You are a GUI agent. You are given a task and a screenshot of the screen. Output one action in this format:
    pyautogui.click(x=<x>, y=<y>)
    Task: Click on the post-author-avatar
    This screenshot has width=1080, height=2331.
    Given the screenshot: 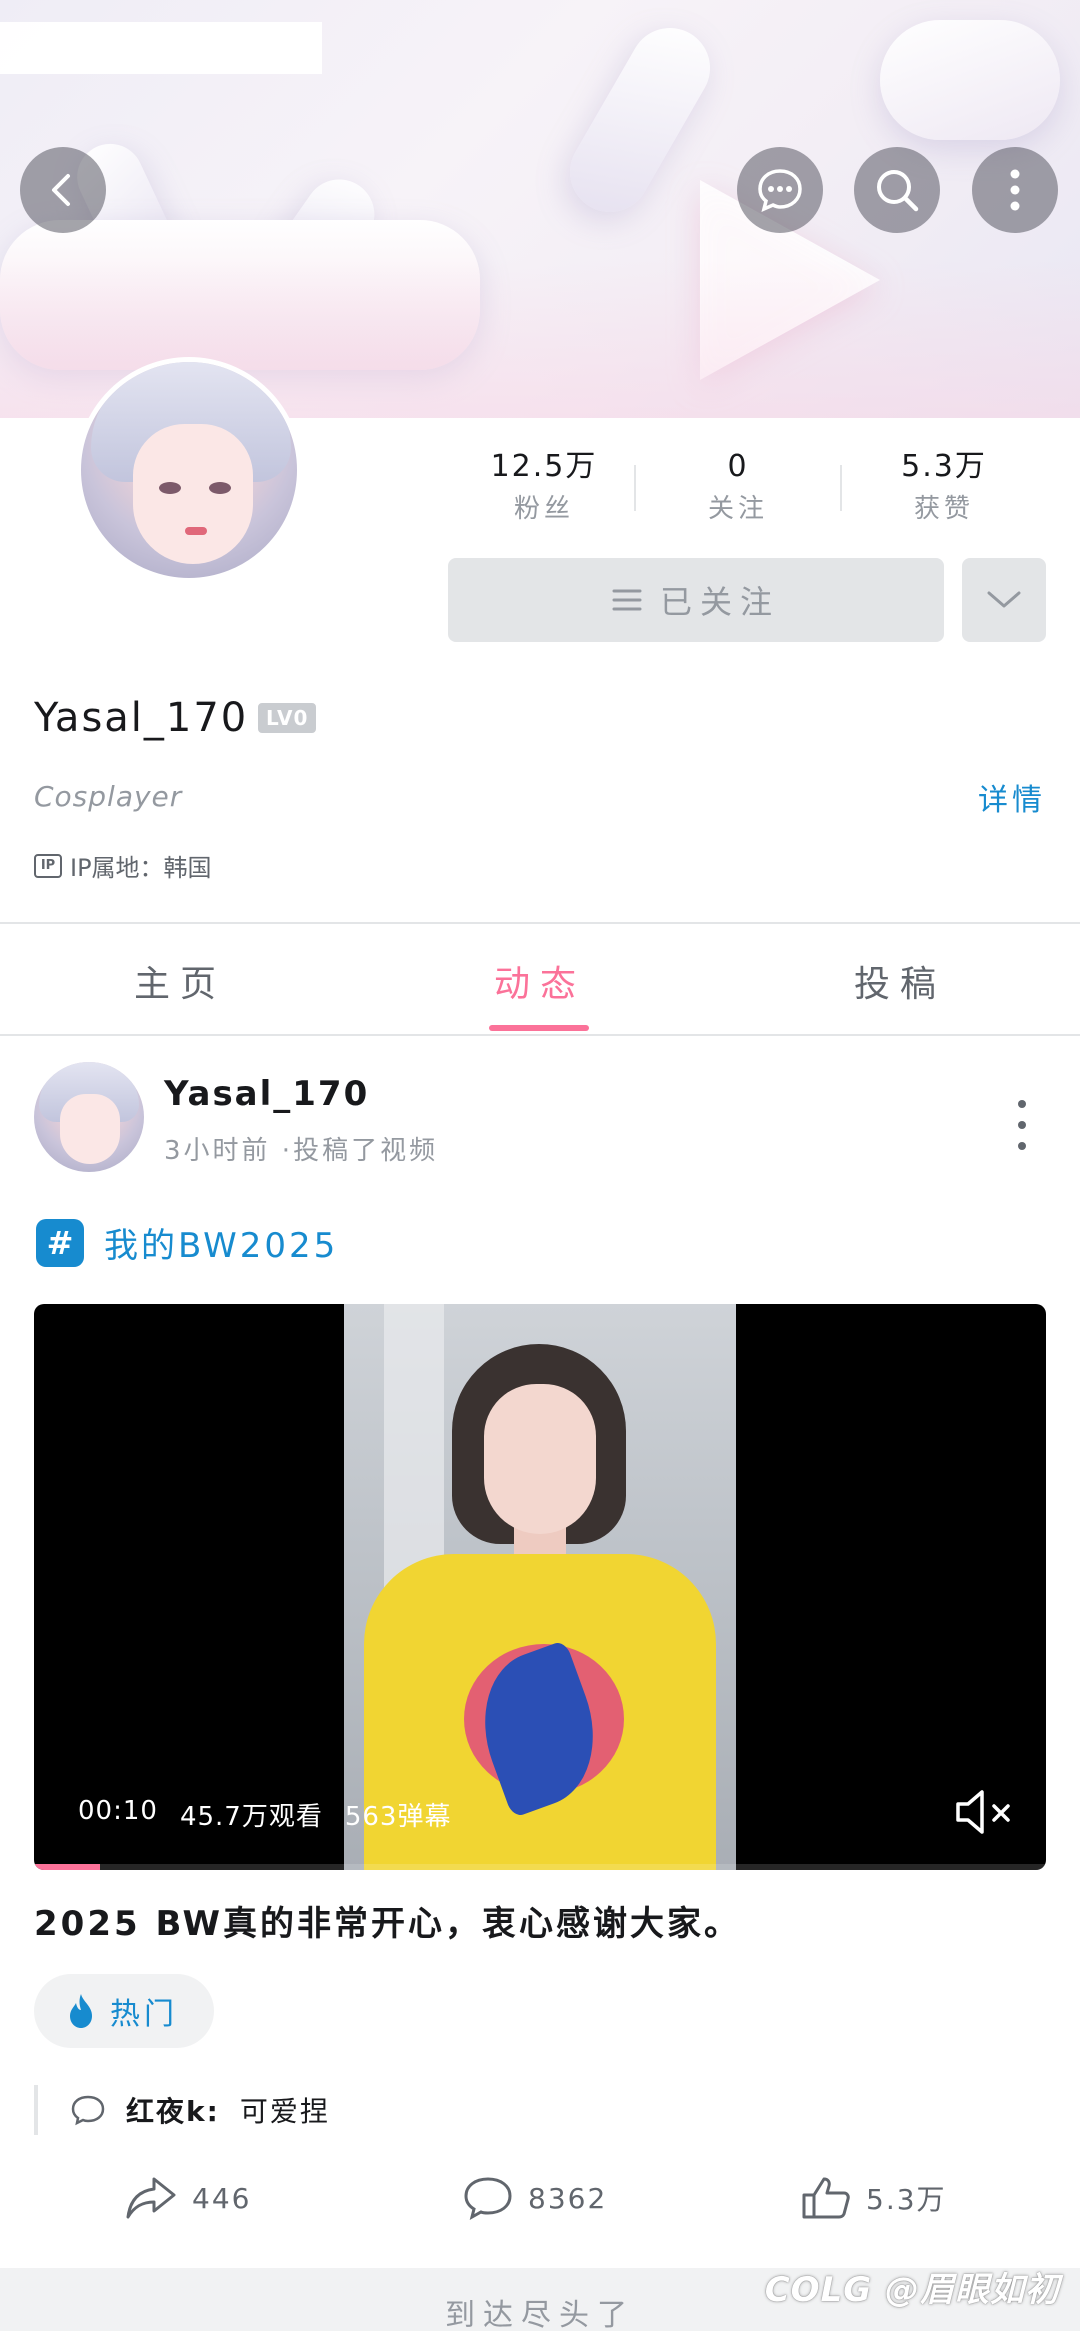 What is the action you would take?
    pyautogui.click(x=89, y=1117)
    